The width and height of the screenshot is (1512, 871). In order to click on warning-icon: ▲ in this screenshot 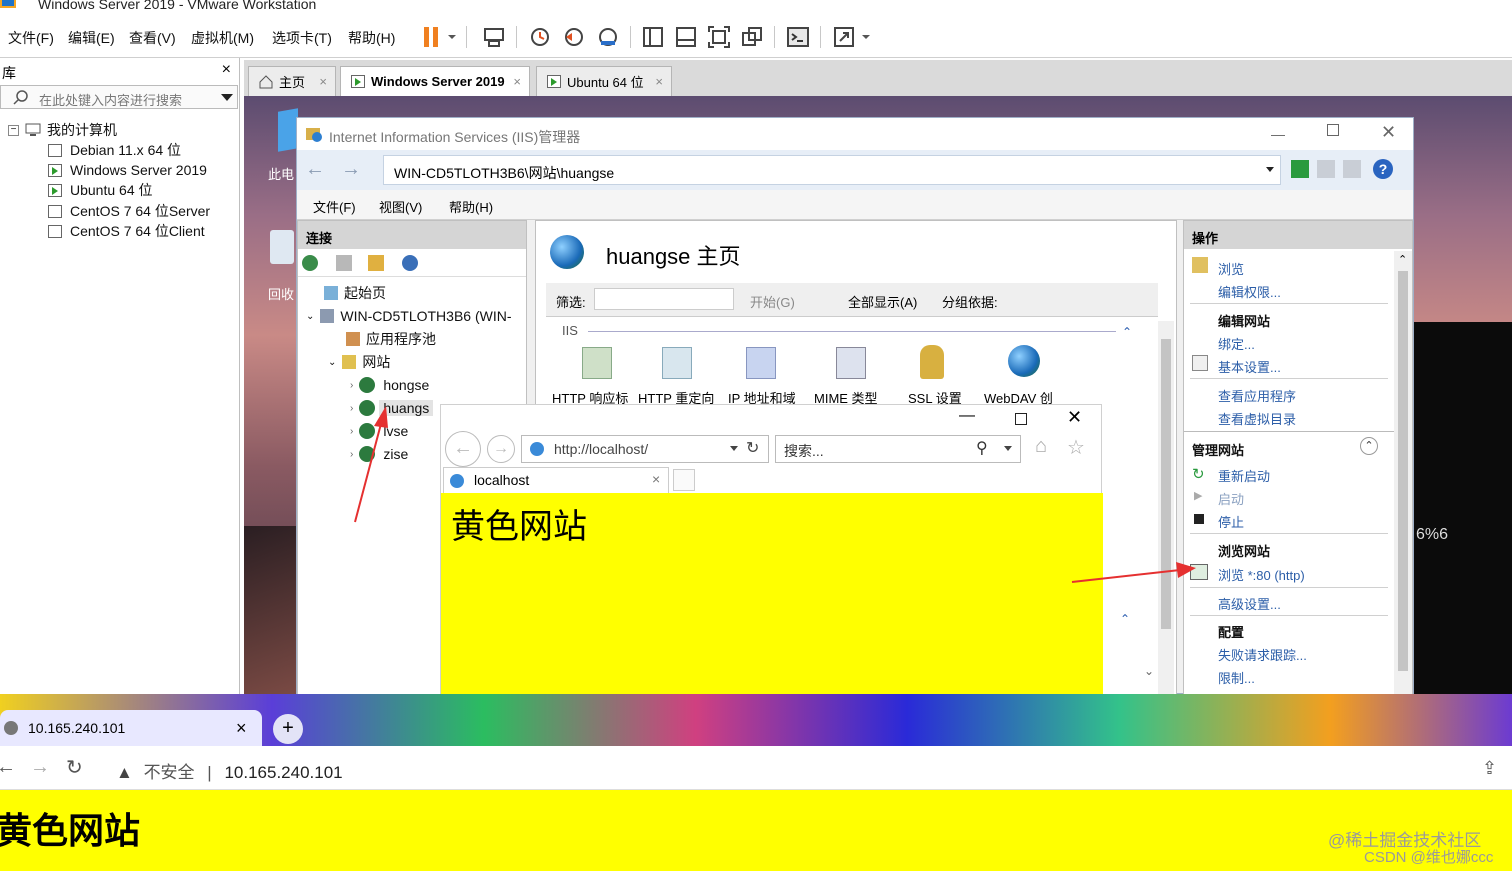, I will do `click(124, 772)`.